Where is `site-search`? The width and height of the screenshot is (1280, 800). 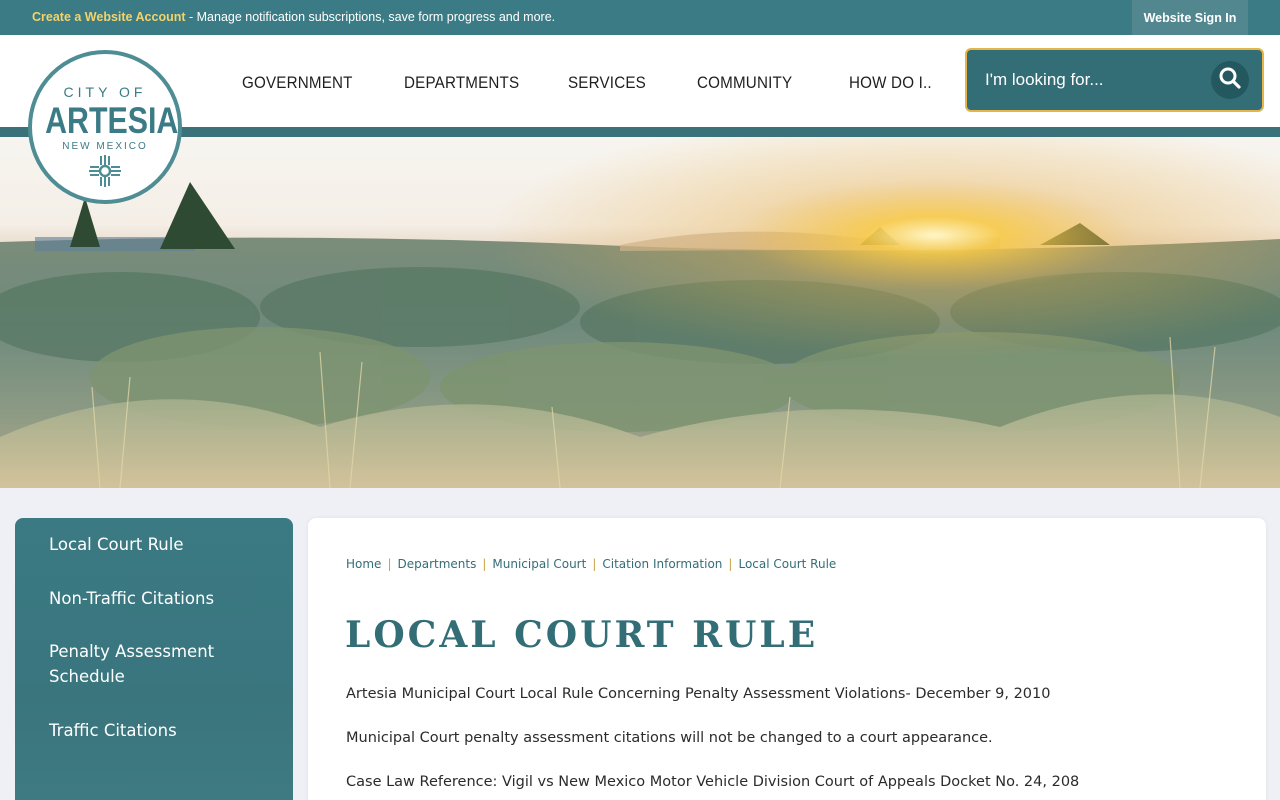 site-search is located at coordinates (1114, 80).